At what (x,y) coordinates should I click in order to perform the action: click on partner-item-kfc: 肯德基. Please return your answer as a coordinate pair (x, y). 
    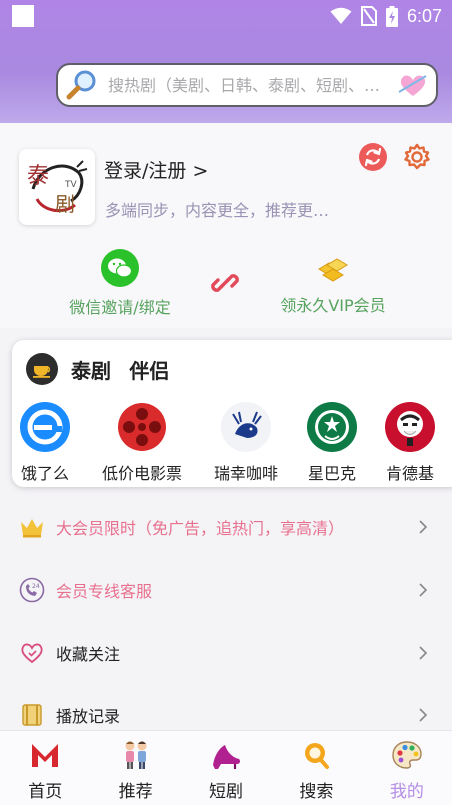
    Looking at the image, I should click on (407, 443).